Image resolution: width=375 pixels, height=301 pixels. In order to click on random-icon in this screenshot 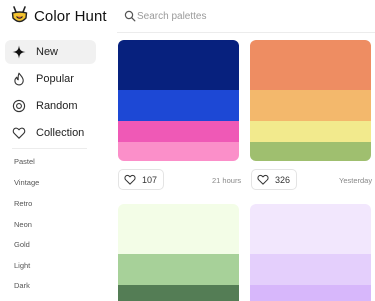, I will do `click(19, 106)`.